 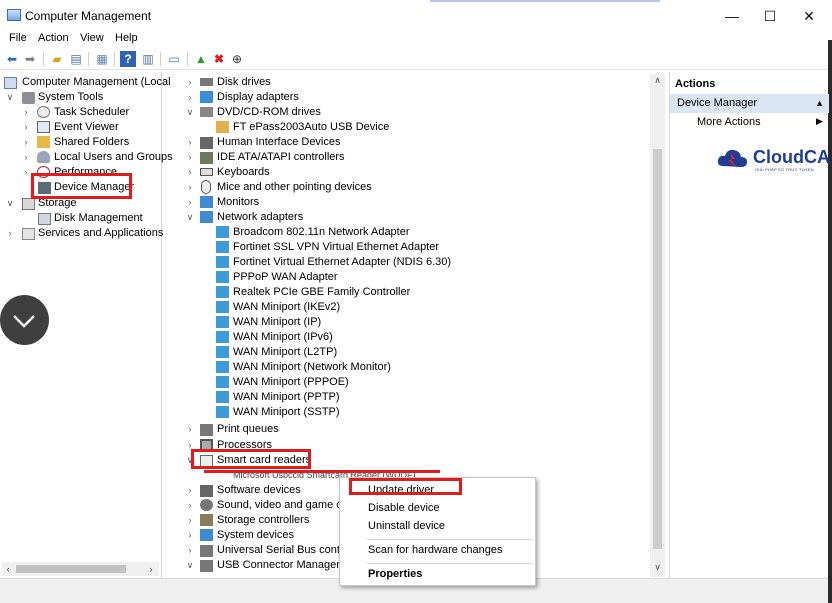 What do you see at coordinates (43, 172) in the screenshot?
I see `performance-icon` at bounding box center [43, 172].